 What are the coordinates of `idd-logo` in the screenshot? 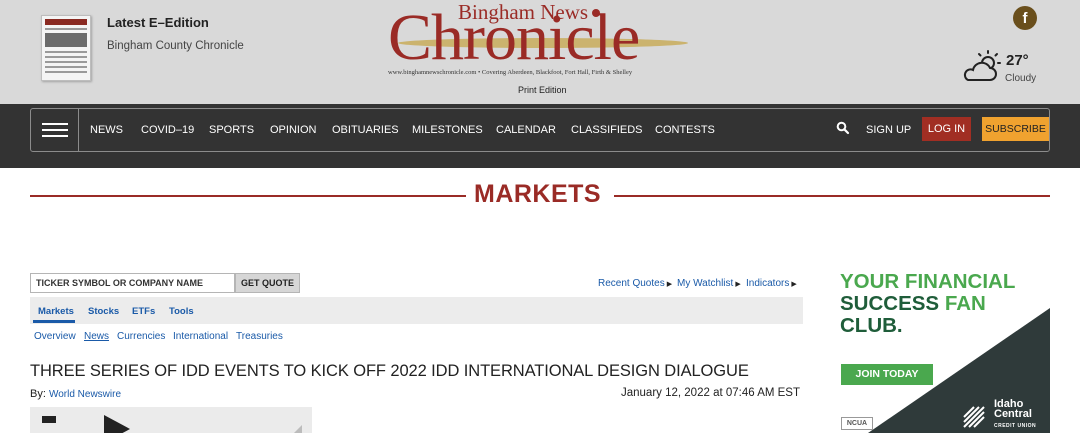 It's located at (49, 419).